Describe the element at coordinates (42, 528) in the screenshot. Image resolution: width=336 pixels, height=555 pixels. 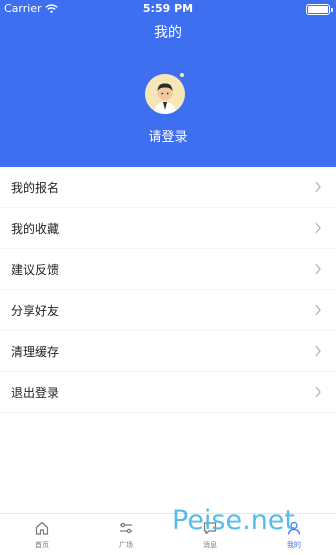
I see `home-icon` at that location.